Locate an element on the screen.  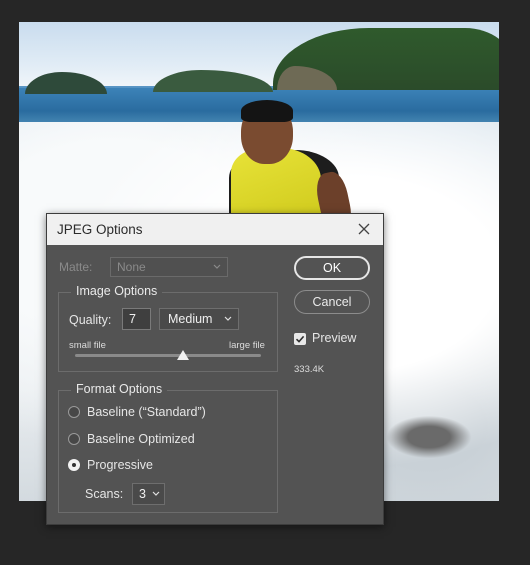
quality-label: Quality: is located at coordinates (90, 320).